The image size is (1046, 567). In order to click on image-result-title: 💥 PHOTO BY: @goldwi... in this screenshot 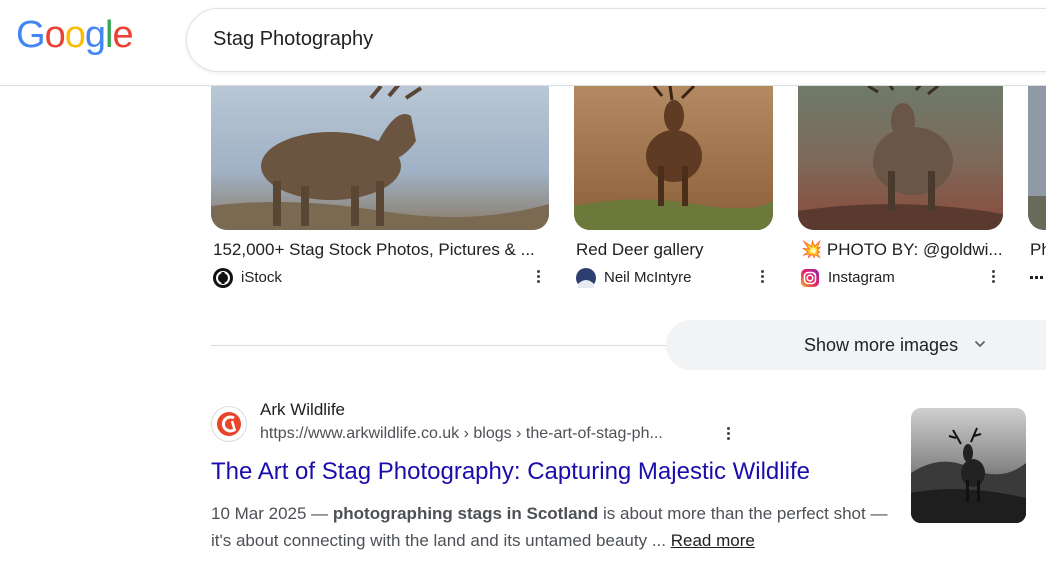, I will do `click(901, 250)`.